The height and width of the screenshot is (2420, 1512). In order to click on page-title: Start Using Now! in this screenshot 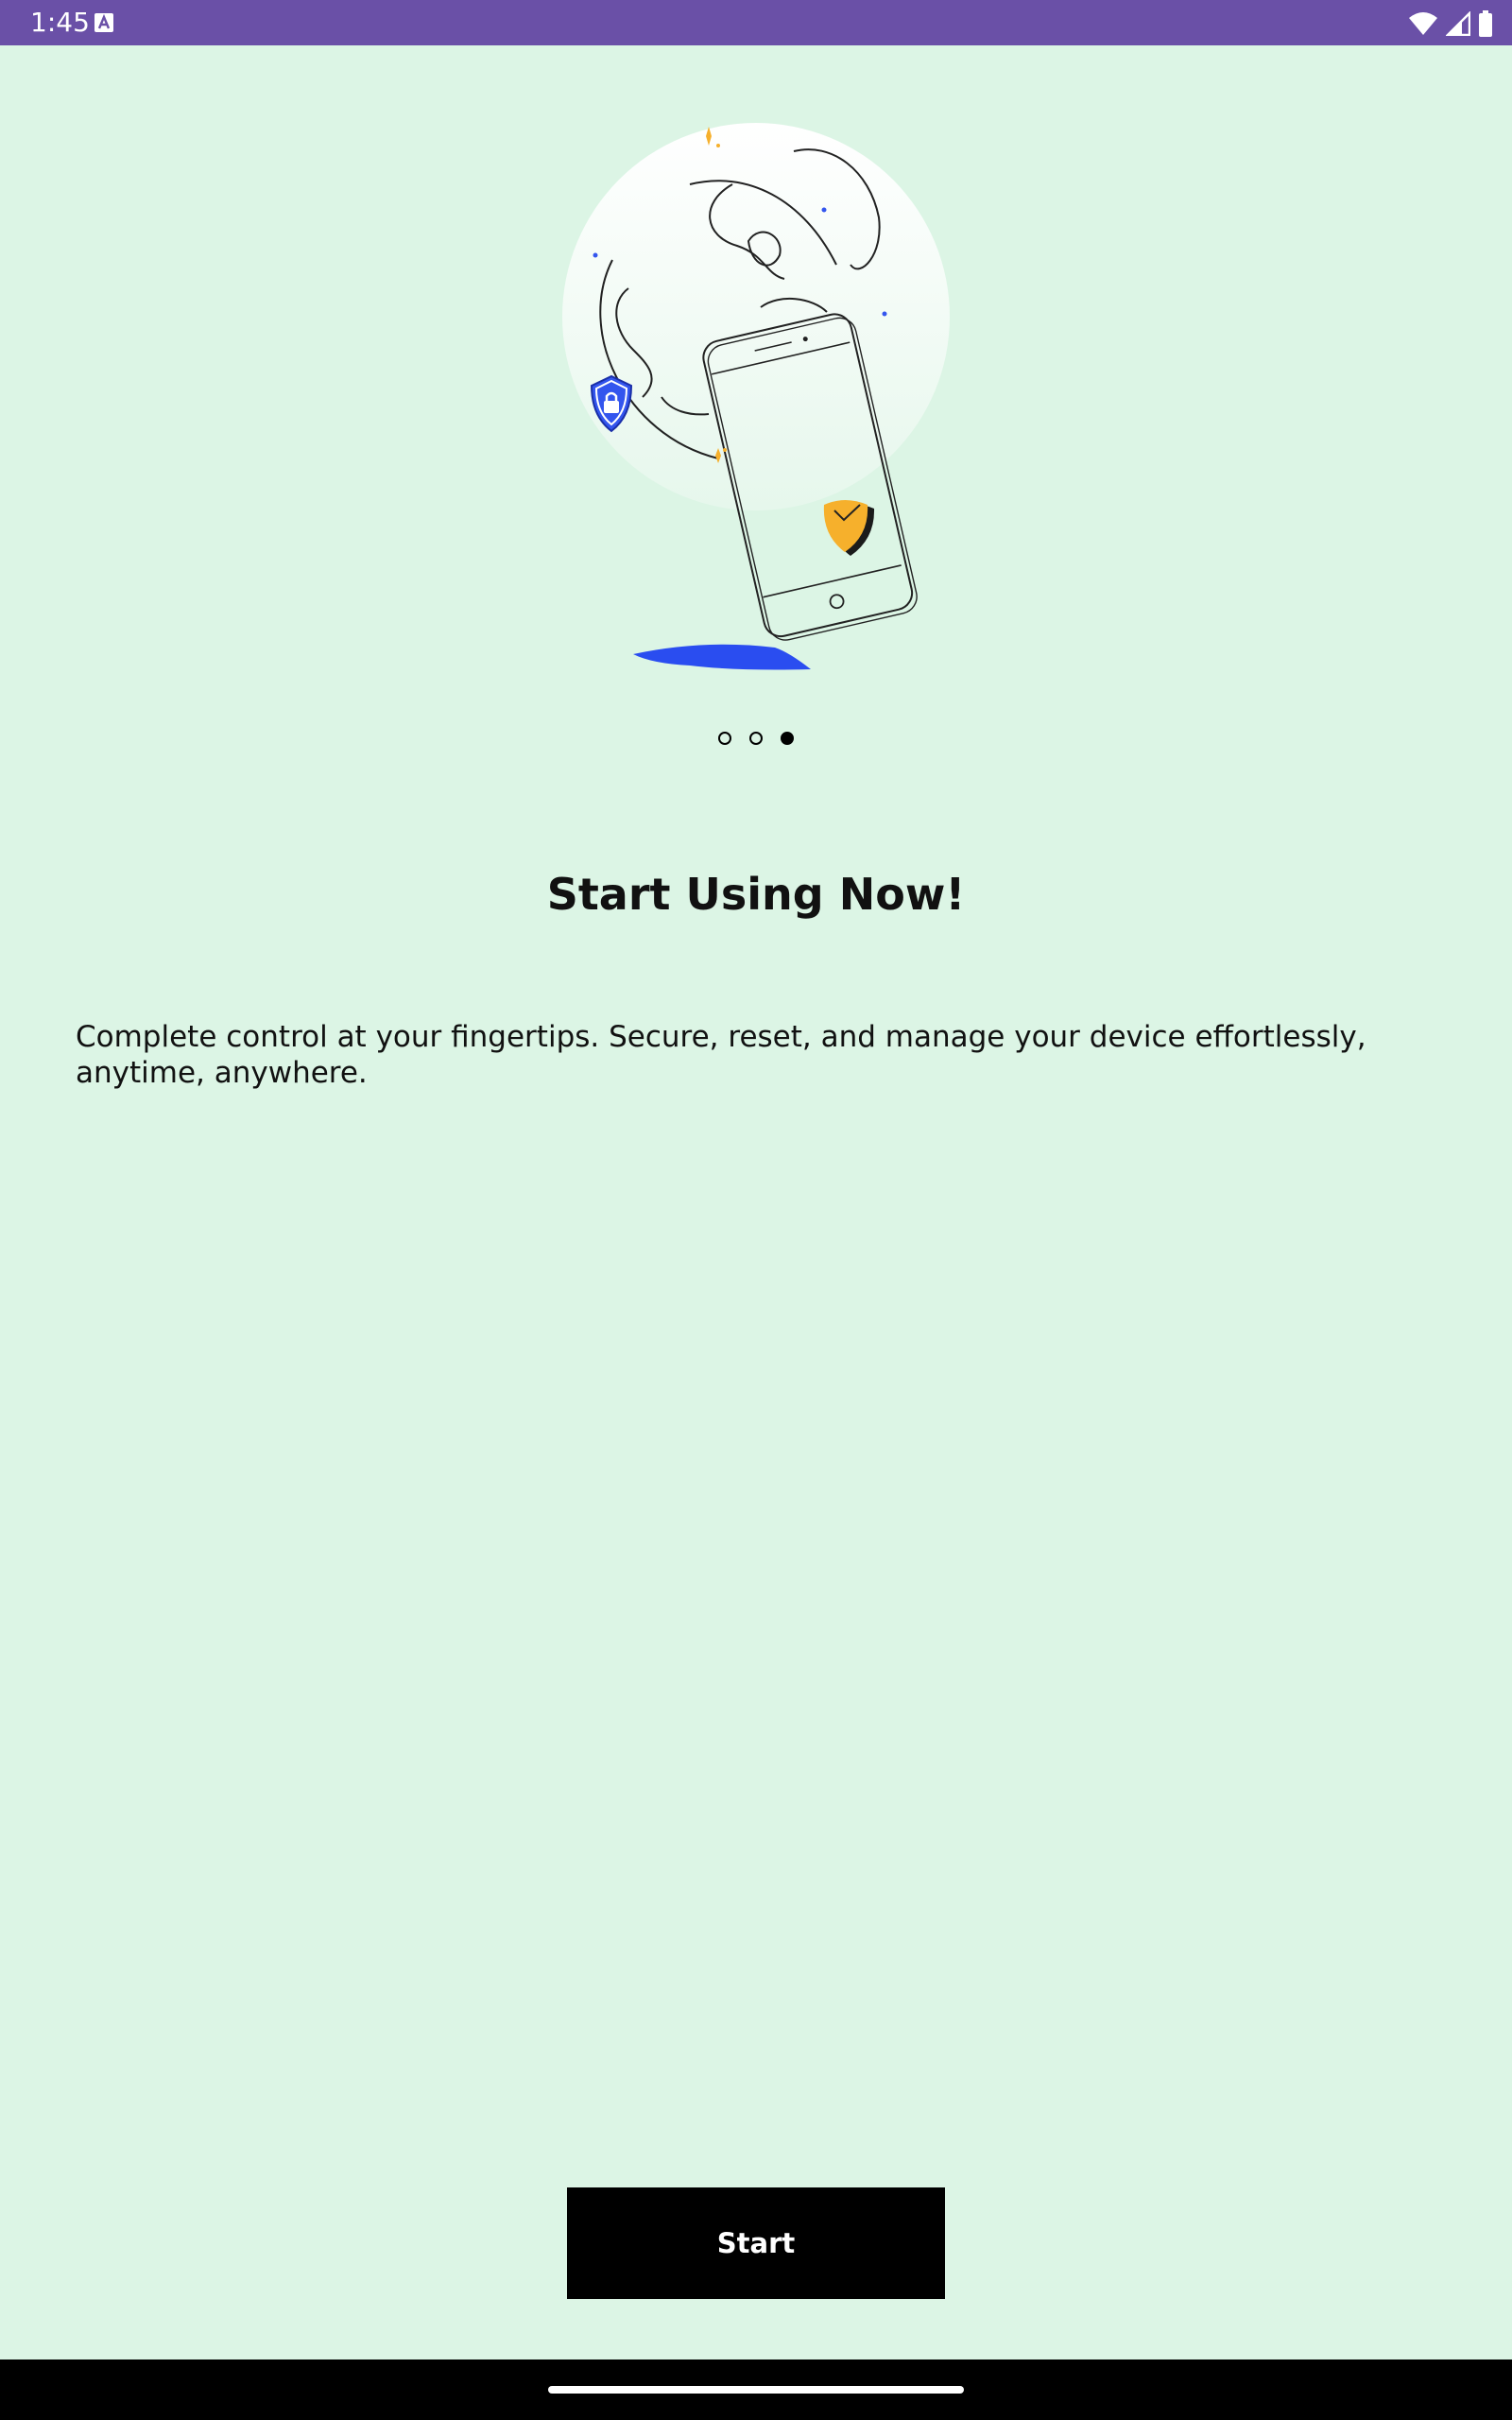, I will do `click(756, 895)`.